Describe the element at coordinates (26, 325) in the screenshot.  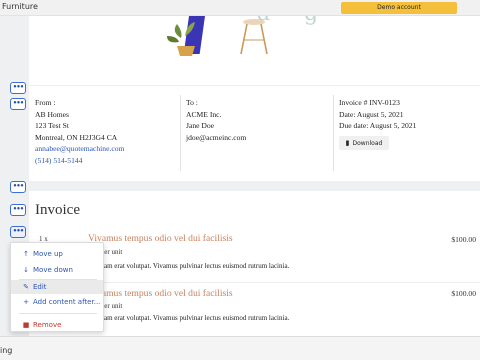
I see `trash-icon: ■` at that location.